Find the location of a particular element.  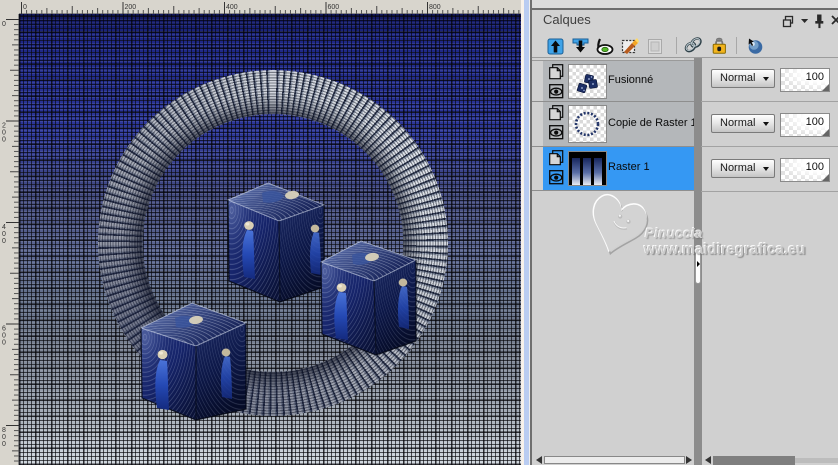

svg-text: 2 is located at coordinates (4, 126).